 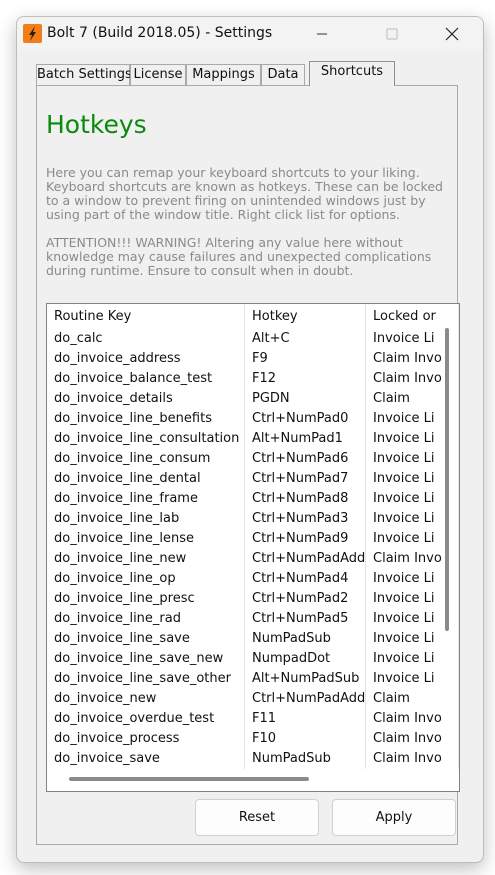 I want to click on table-row: do_invoice_balance_test F12 Claim Invo, so click(x=253, y=379).